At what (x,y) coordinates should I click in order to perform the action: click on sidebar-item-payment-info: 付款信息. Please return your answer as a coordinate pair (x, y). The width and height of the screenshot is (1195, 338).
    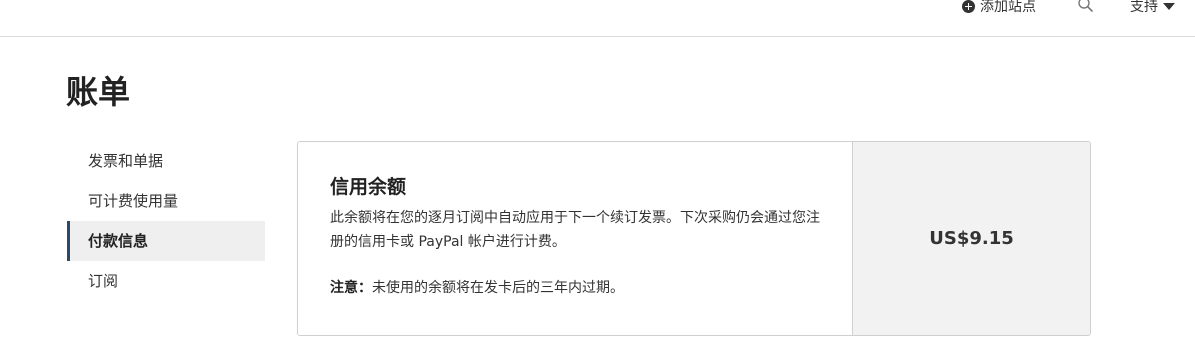
    Looking at the image, I should click on (166, 241).